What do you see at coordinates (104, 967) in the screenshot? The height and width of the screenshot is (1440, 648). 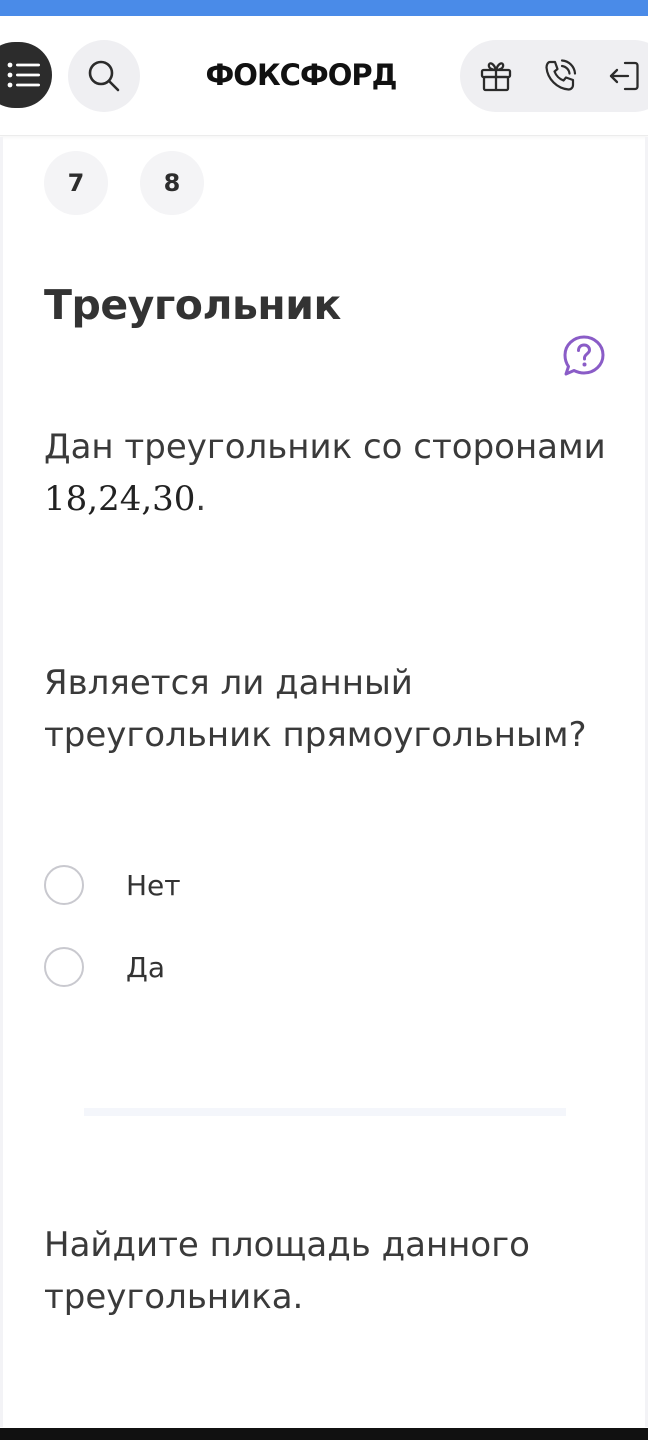 I see `answer-option-yes: Да` at bounding box center [104, 967].